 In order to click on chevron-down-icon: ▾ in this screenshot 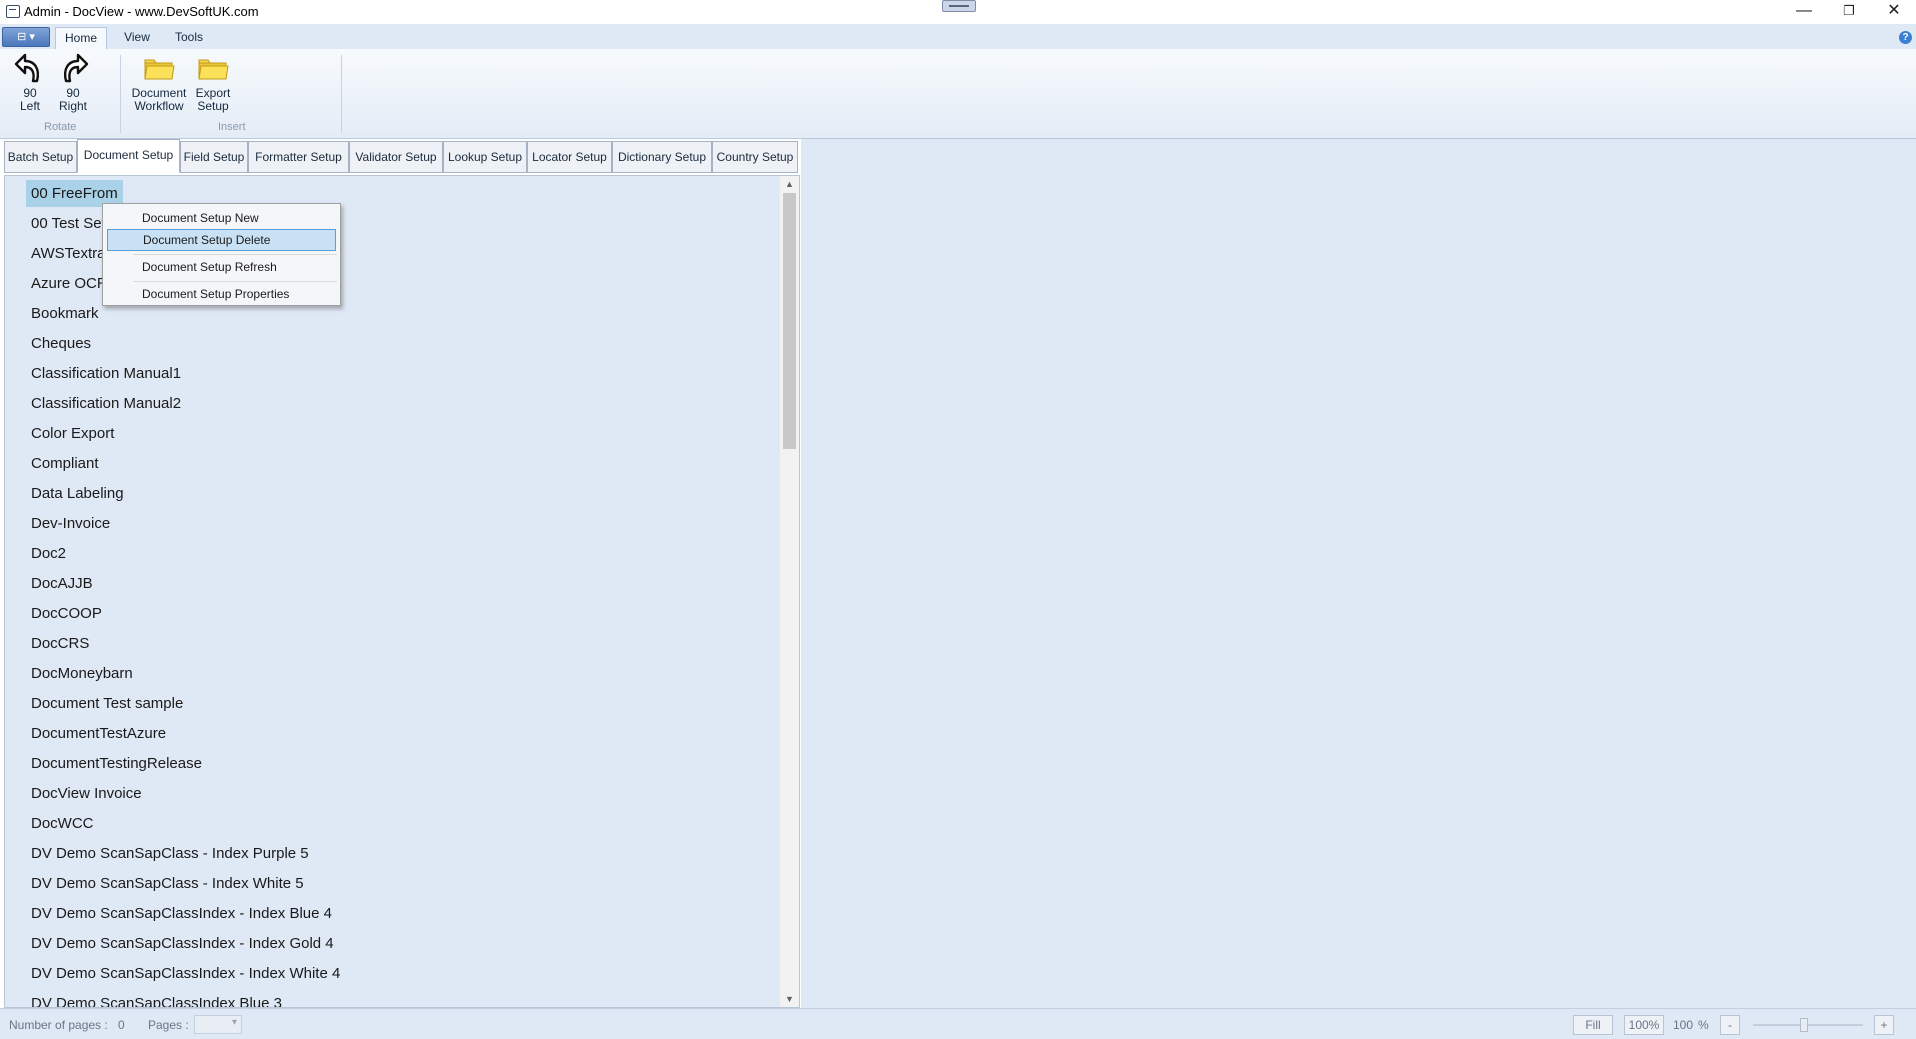, I will do `click(32, 37)`.